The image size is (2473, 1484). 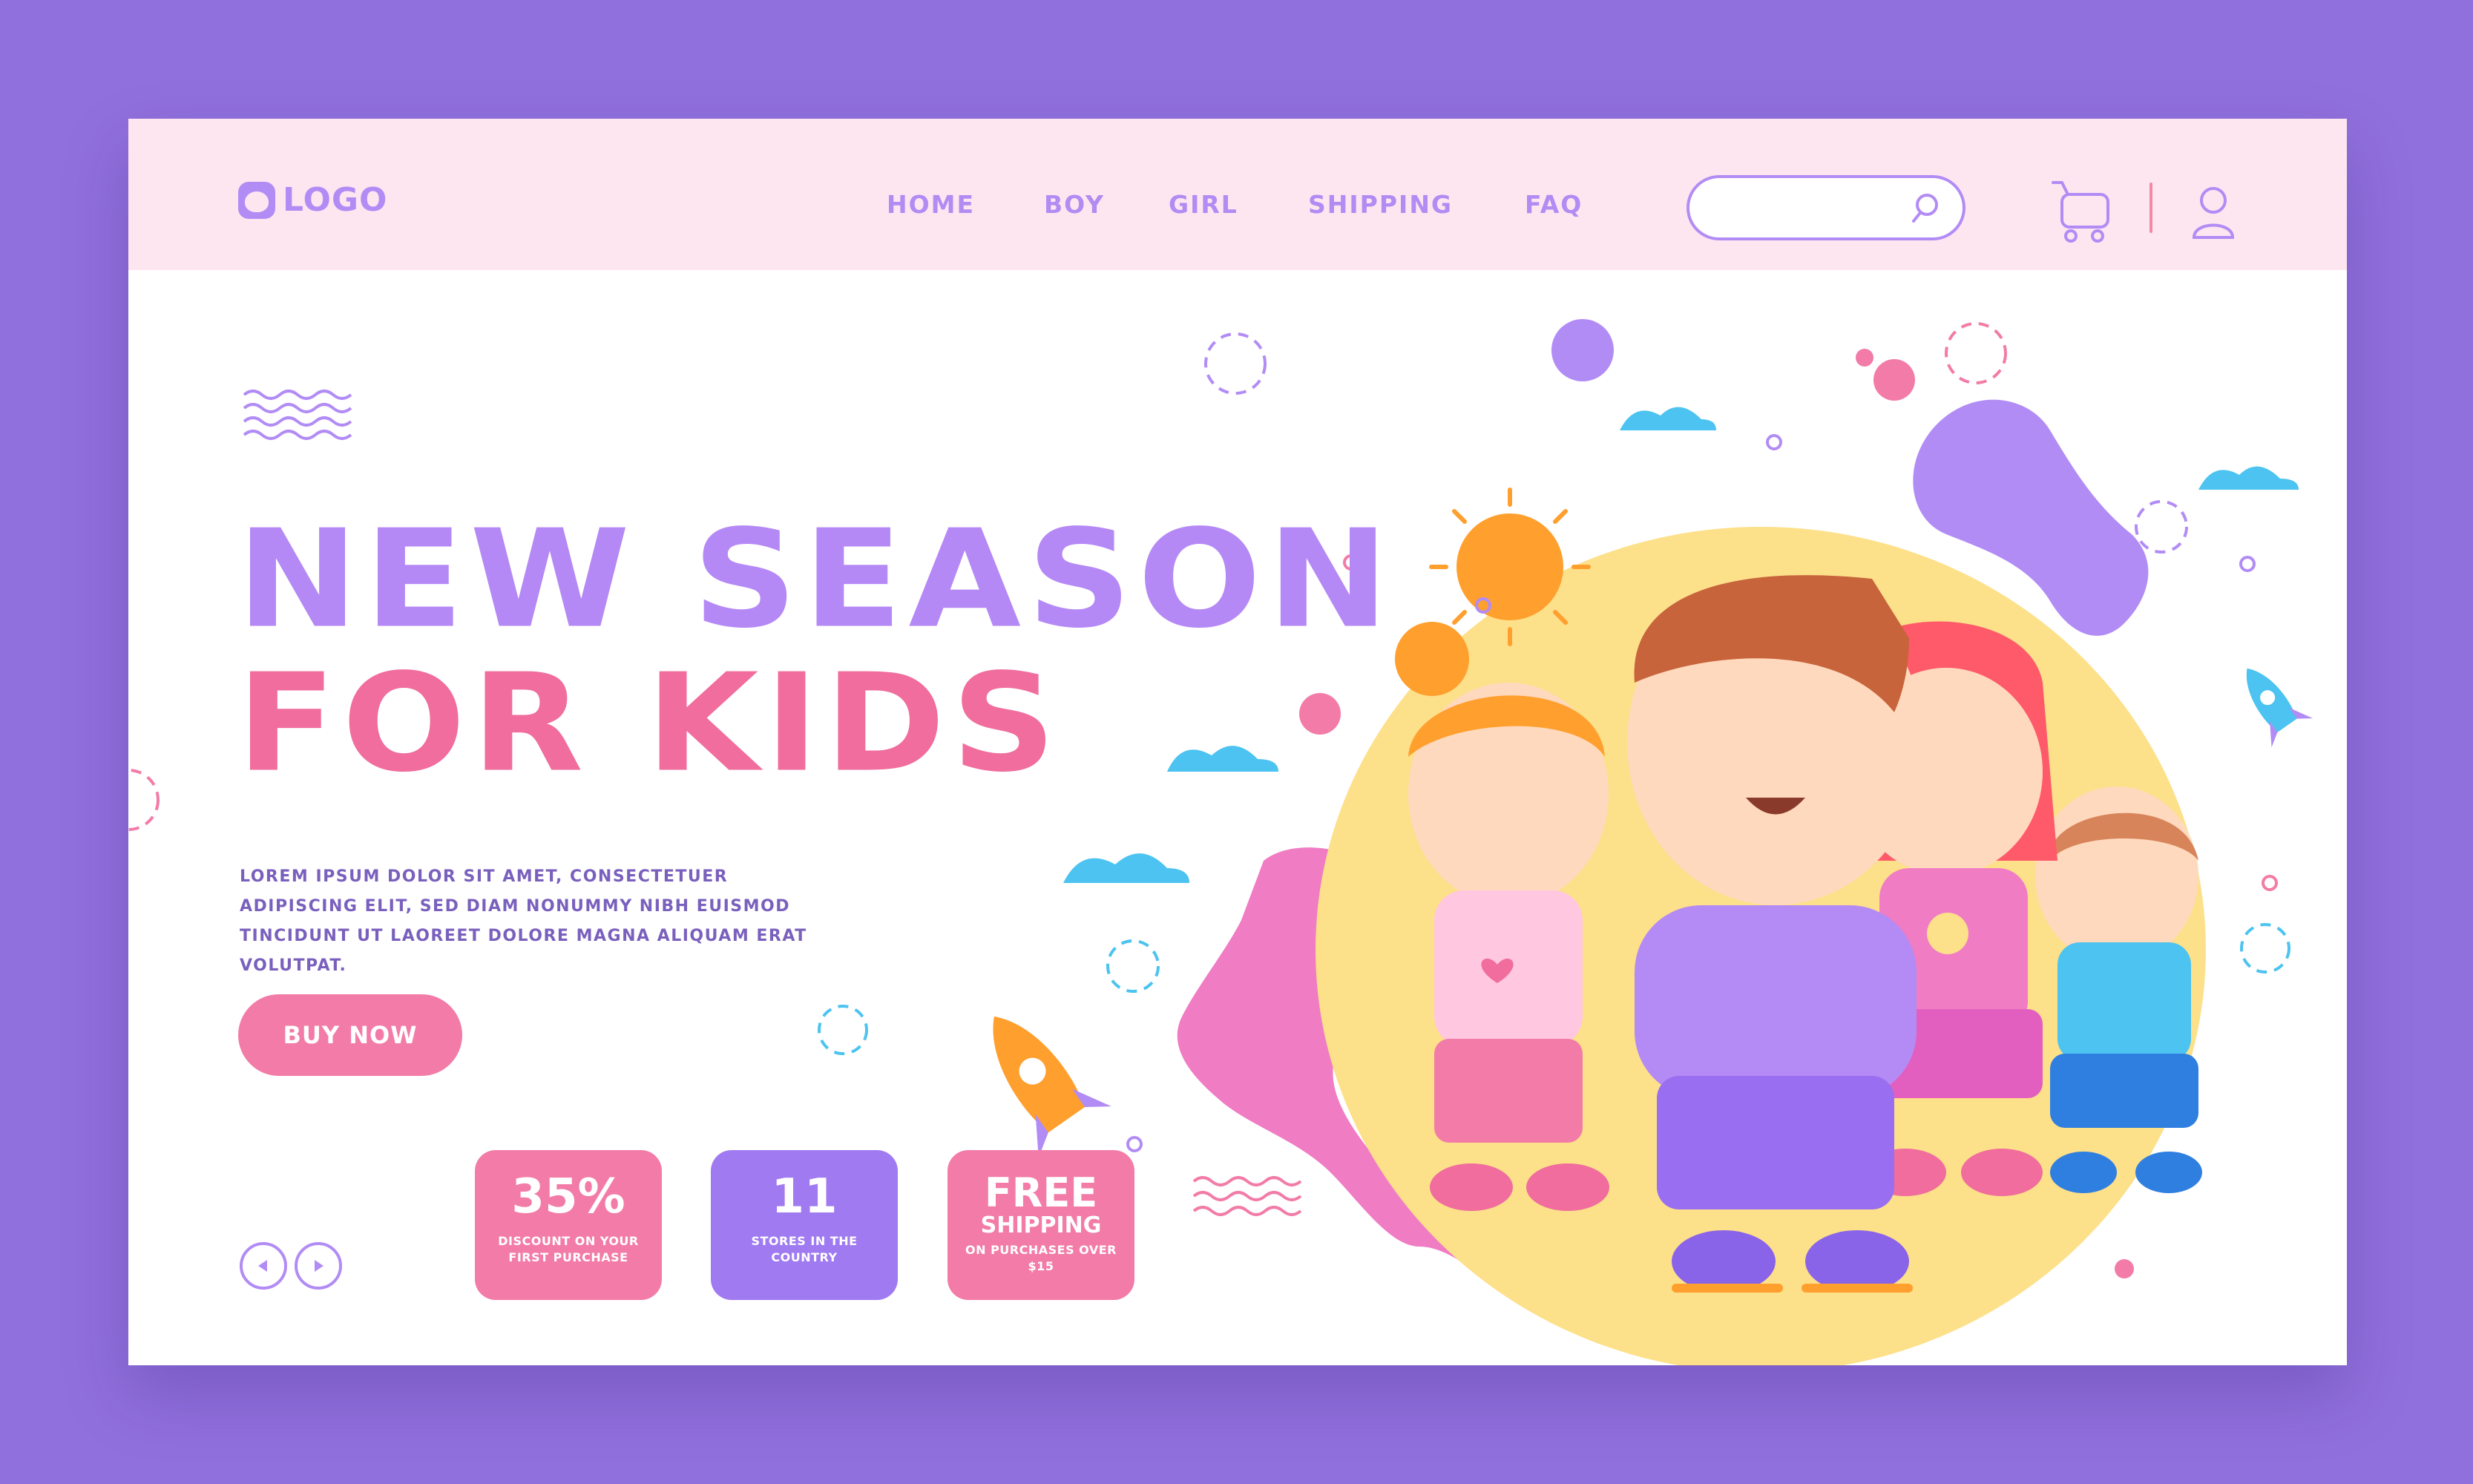 I want to click on kid-boy-right, so click(x=2118, y=990).